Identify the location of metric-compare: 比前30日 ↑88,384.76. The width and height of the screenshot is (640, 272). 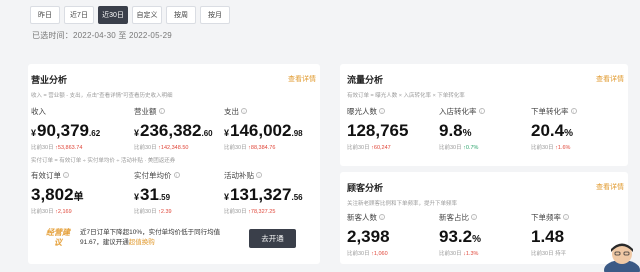
(250, 148).